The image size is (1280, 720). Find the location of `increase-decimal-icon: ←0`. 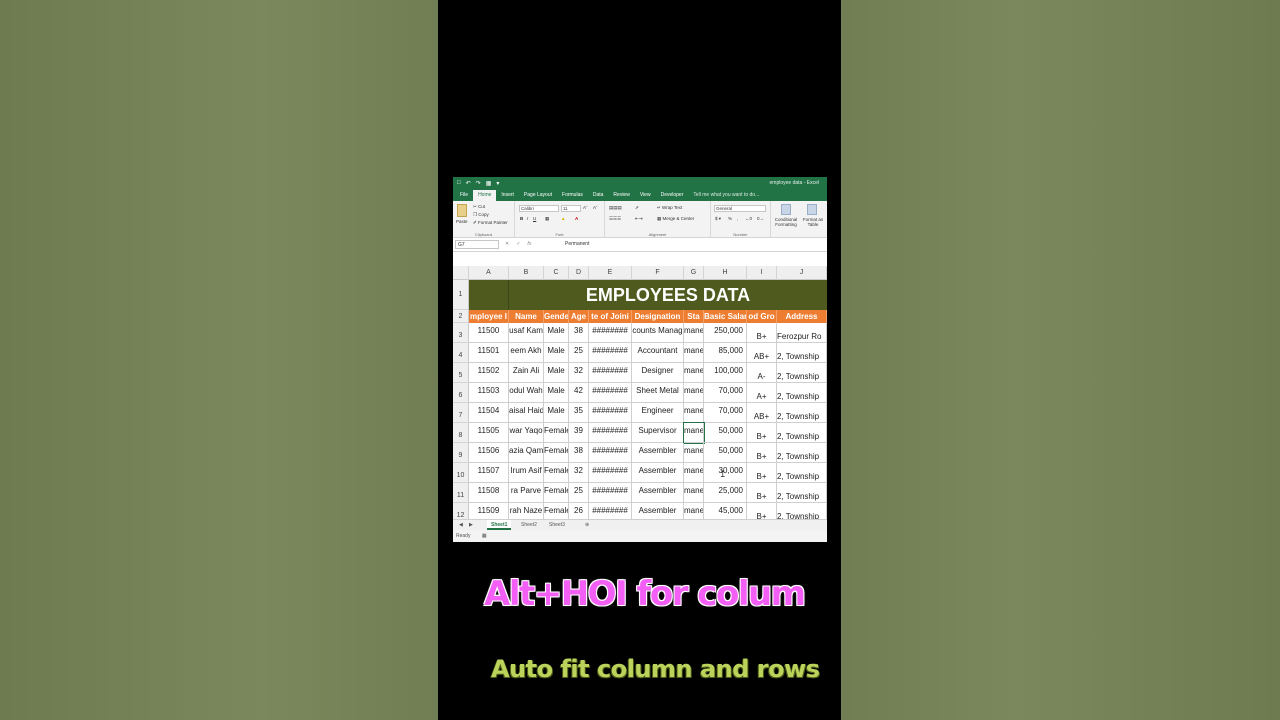

increase-decimal-icon: ←0 is located at coordinates (748, 218).